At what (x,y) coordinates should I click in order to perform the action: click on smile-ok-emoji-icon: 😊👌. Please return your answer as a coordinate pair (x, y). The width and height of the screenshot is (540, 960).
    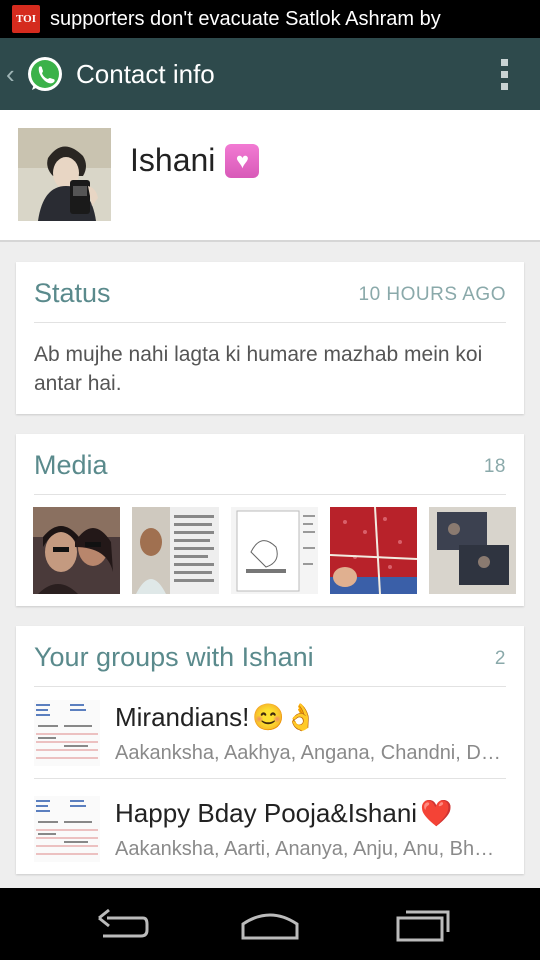
    Looking at the image, I should click on (285, 717).